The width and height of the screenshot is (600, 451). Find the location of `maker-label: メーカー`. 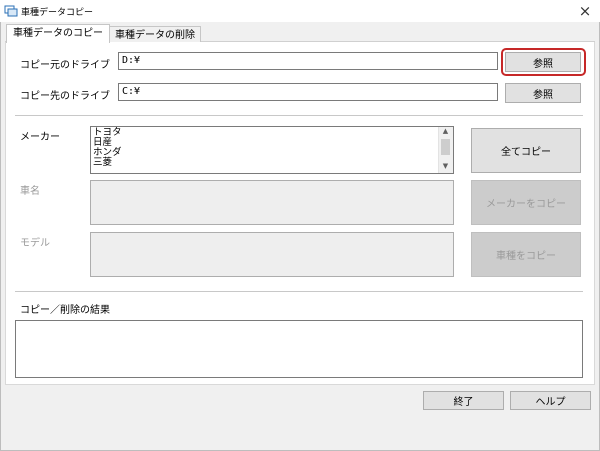

maker-label: メーカー is located at coordinates (40, 137).